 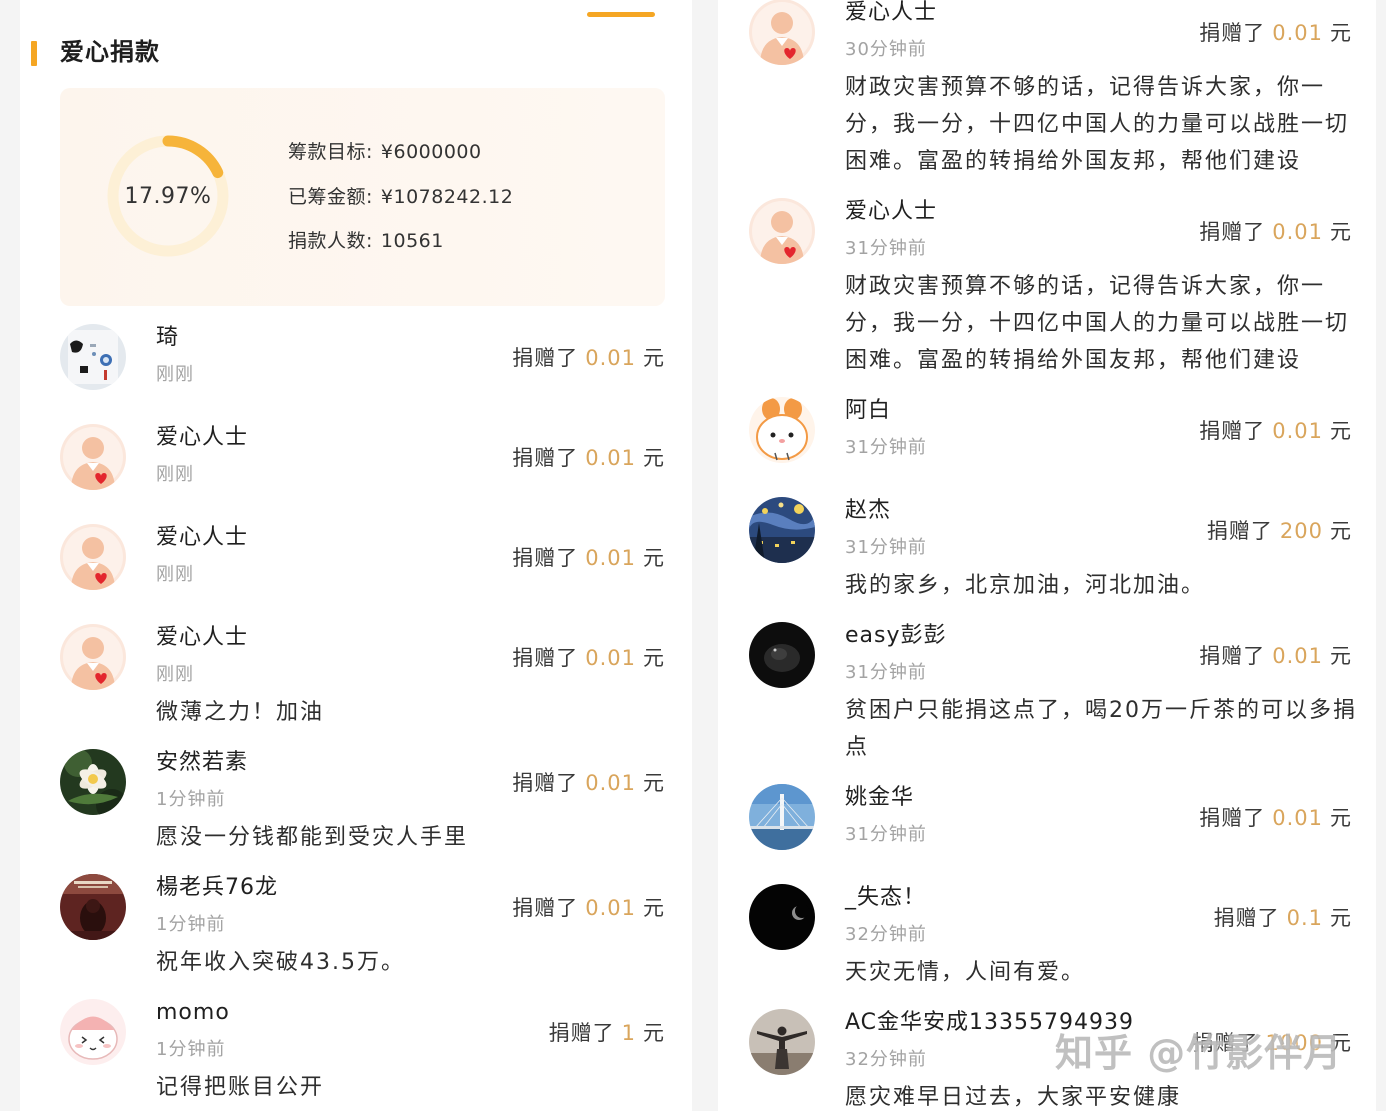 What do you see at coordinates (886, 530) in the screenshot?
I see `donor-info: 赵杰 31分钟前` at bounding box center [886, 530].